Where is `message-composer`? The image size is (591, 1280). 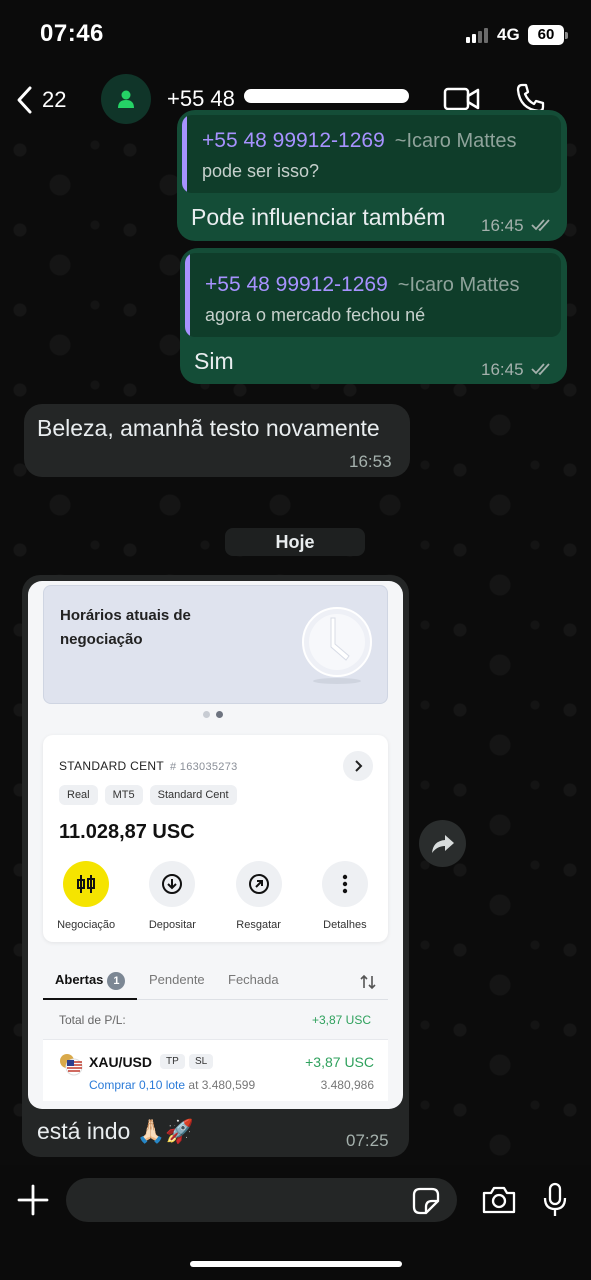
message-composer is located at coordinates (295, 1222).